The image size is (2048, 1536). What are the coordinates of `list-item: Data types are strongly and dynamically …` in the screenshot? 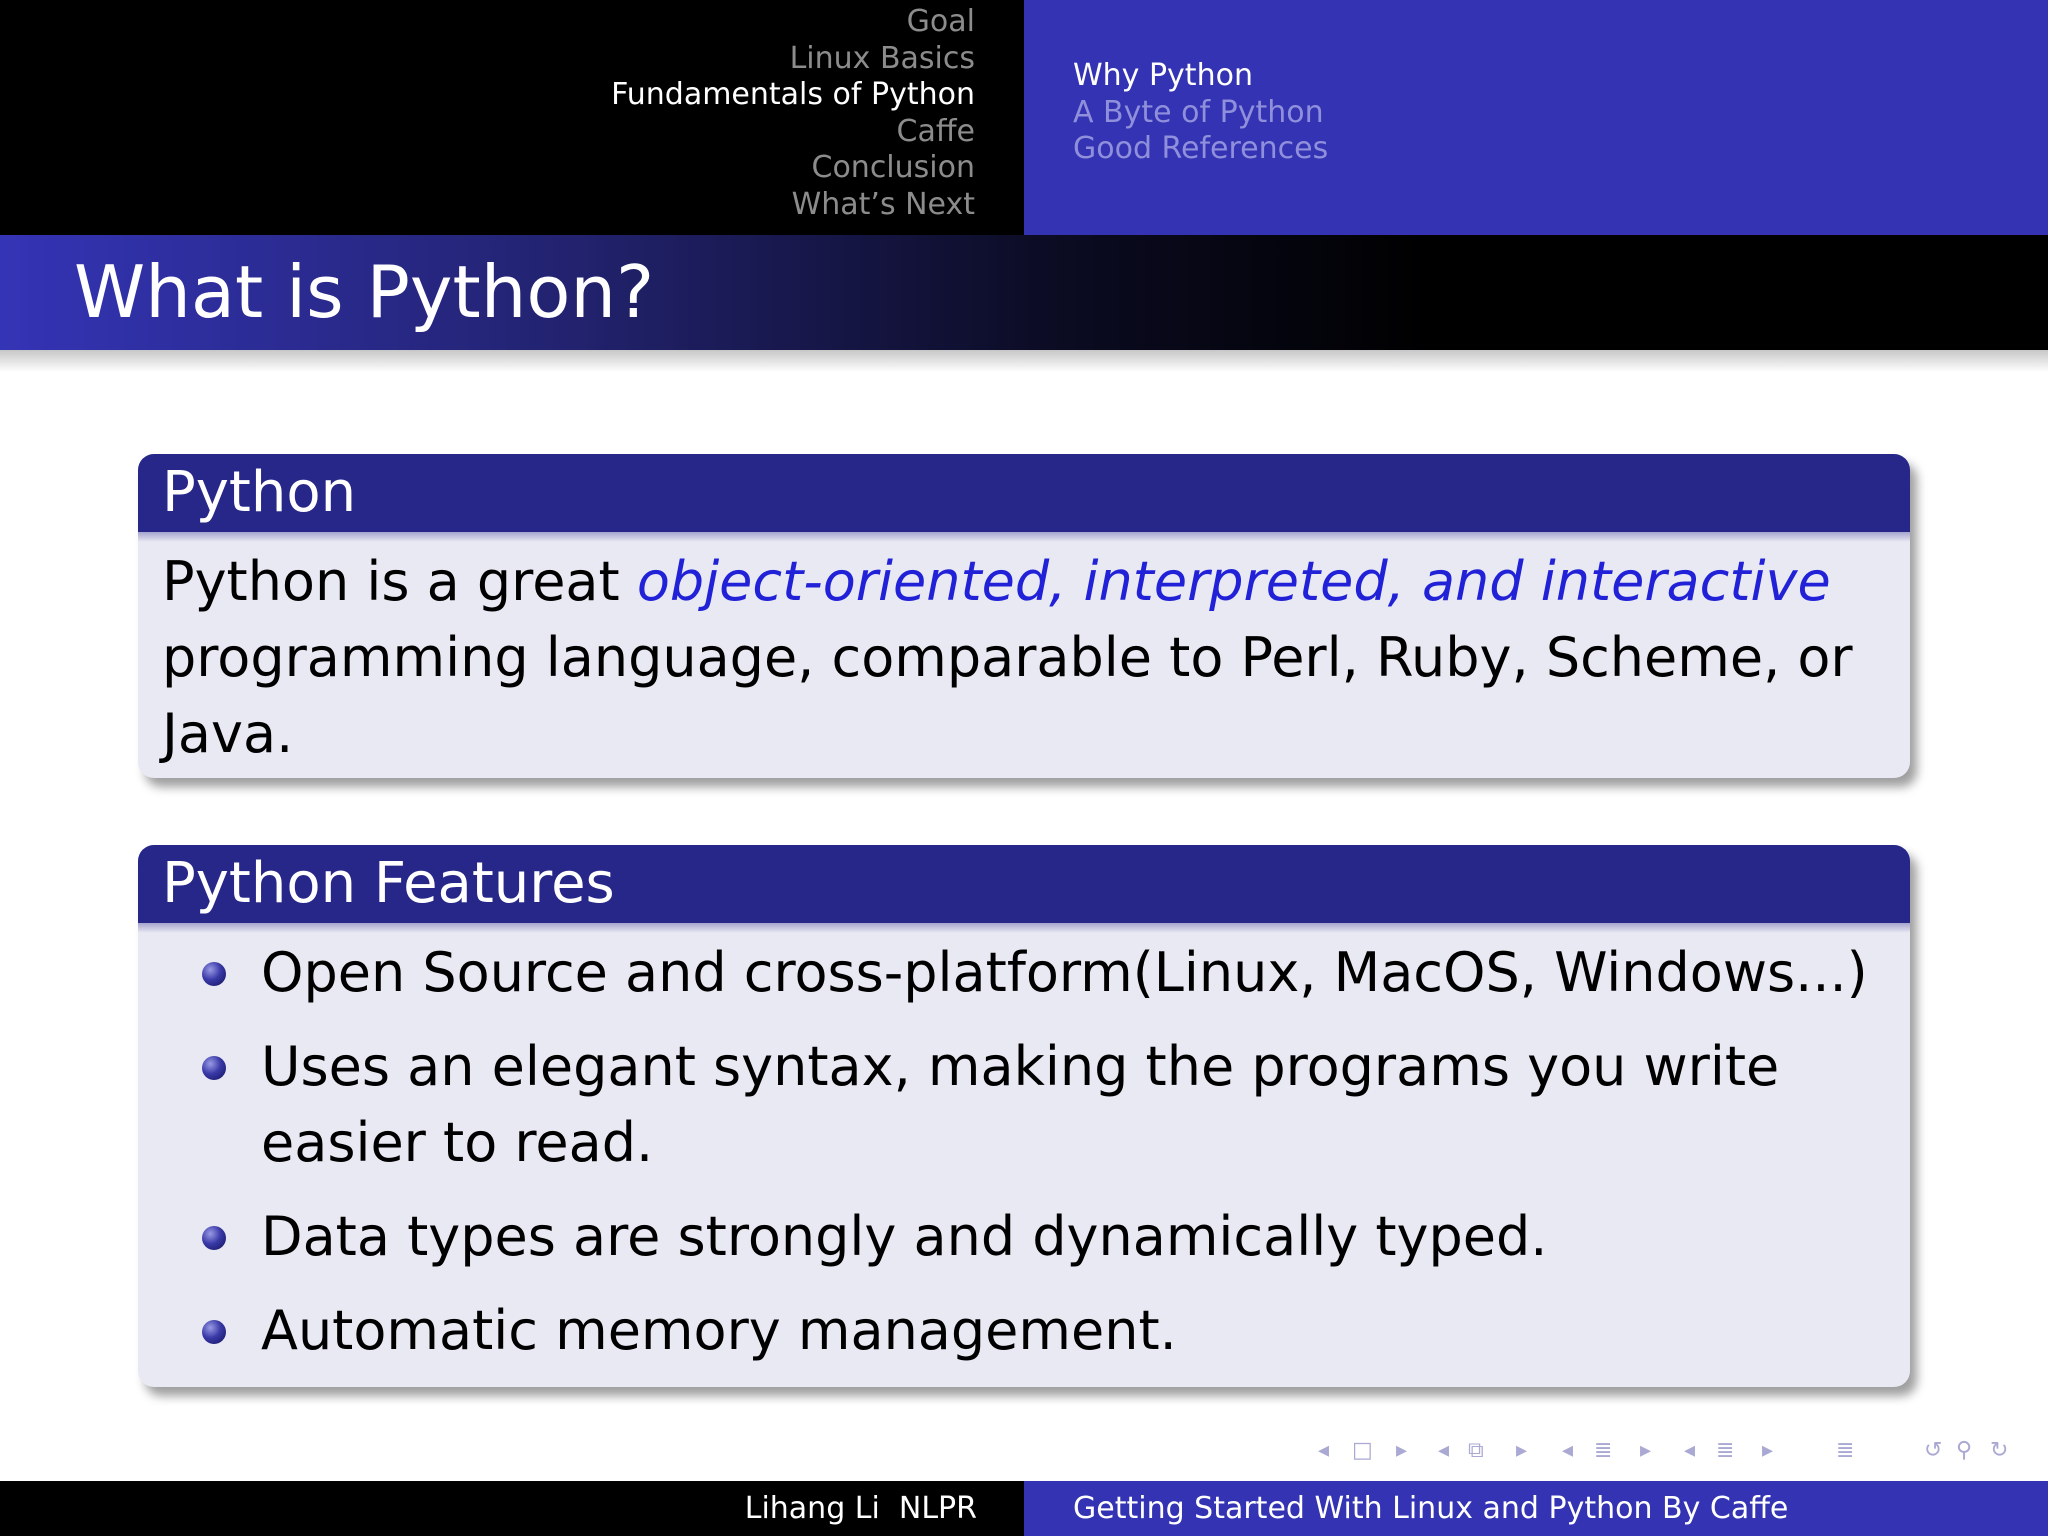 It's located at (1043, 1237).